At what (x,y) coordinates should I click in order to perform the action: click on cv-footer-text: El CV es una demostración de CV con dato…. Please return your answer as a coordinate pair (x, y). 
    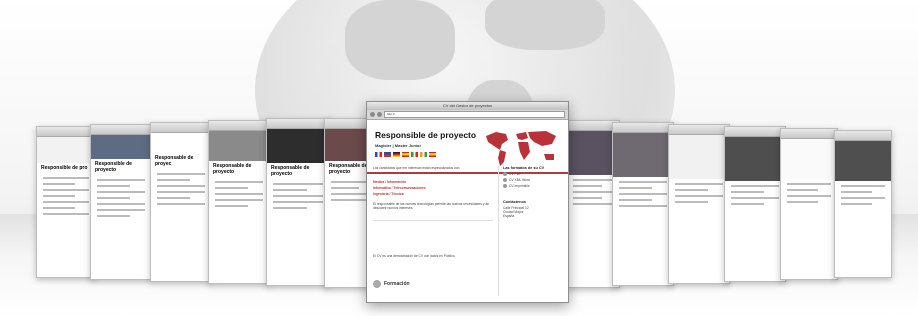
    Looking at the image, I should click on (414, 256).